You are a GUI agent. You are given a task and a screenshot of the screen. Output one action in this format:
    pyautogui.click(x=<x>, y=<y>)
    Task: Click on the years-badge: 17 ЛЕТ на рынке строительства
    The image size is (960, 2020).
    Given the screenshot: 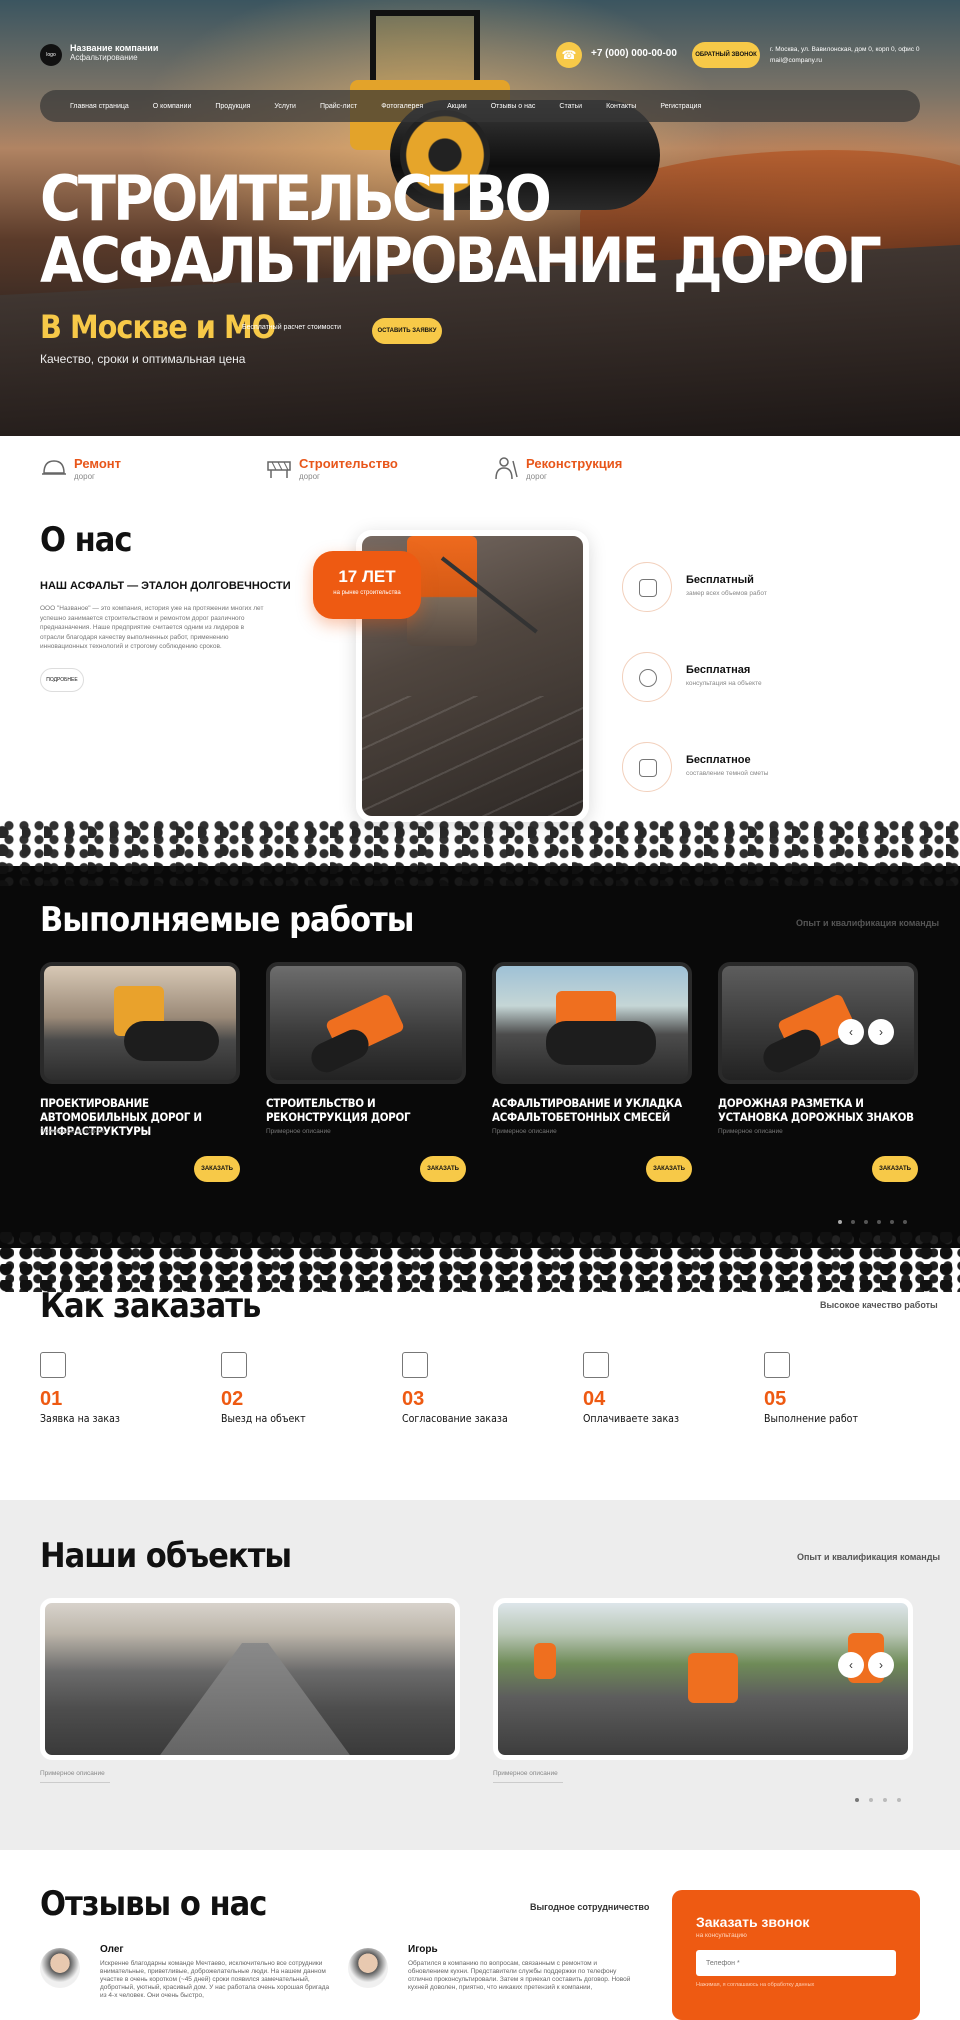 What is the action you would take?
    pyautogui.click(x=367, y=585)
    